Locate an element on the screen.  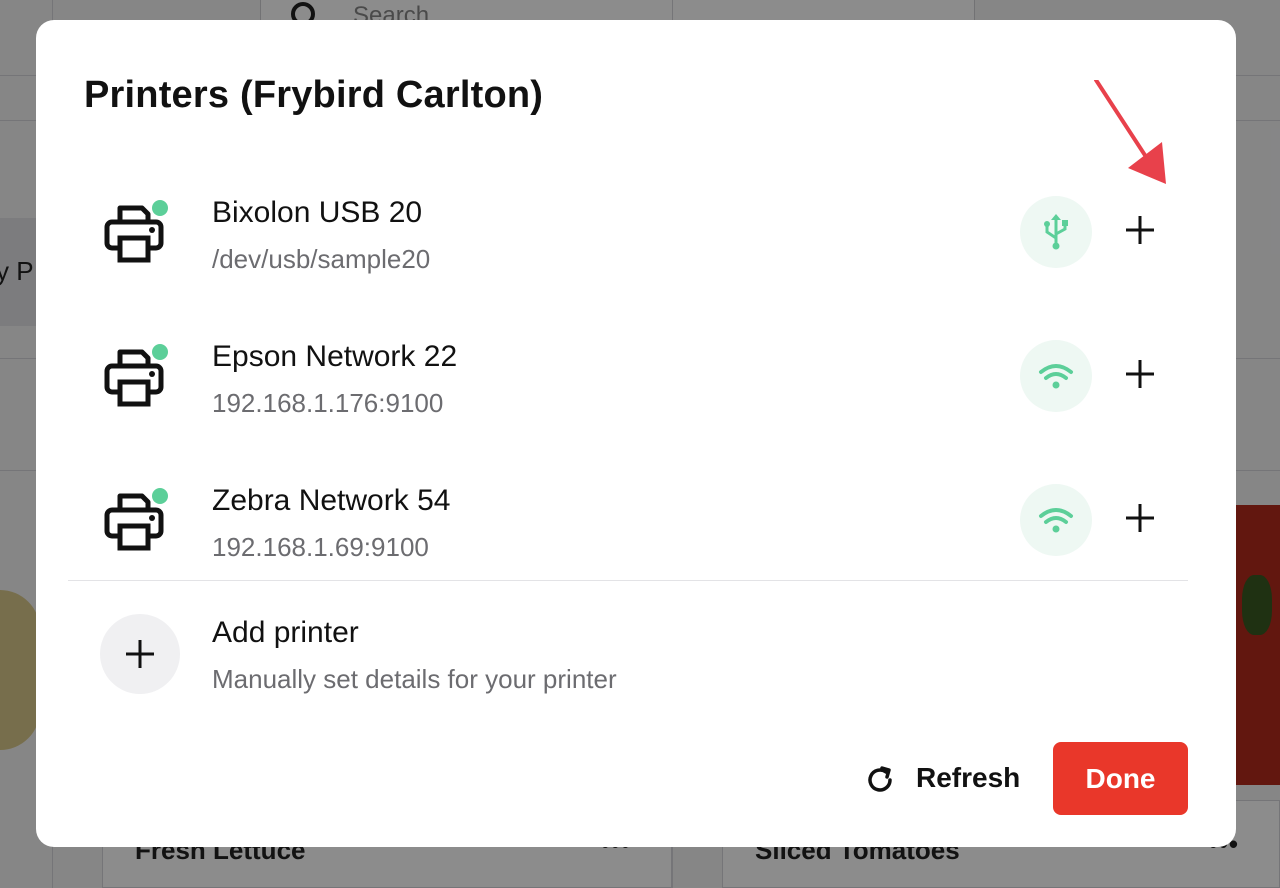
add-printer-zebra-button is located at coordinates (1140, 518).